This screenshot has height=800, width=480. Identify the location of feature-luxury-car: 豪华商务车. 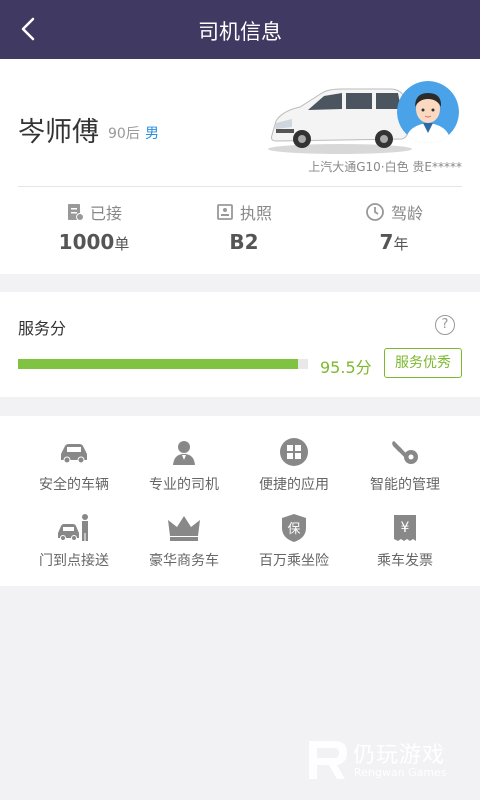
(184, 541).